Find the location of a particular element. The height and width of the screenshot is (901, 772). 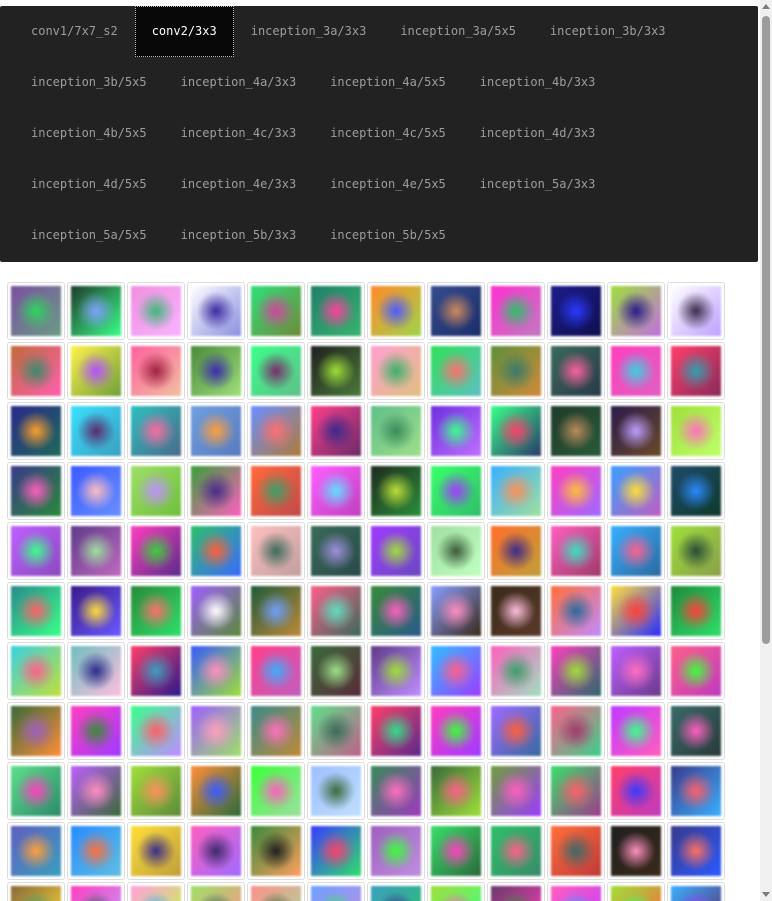

tab-conv2-3x3: conv2/3x3 is located at coordinates (184, 31).